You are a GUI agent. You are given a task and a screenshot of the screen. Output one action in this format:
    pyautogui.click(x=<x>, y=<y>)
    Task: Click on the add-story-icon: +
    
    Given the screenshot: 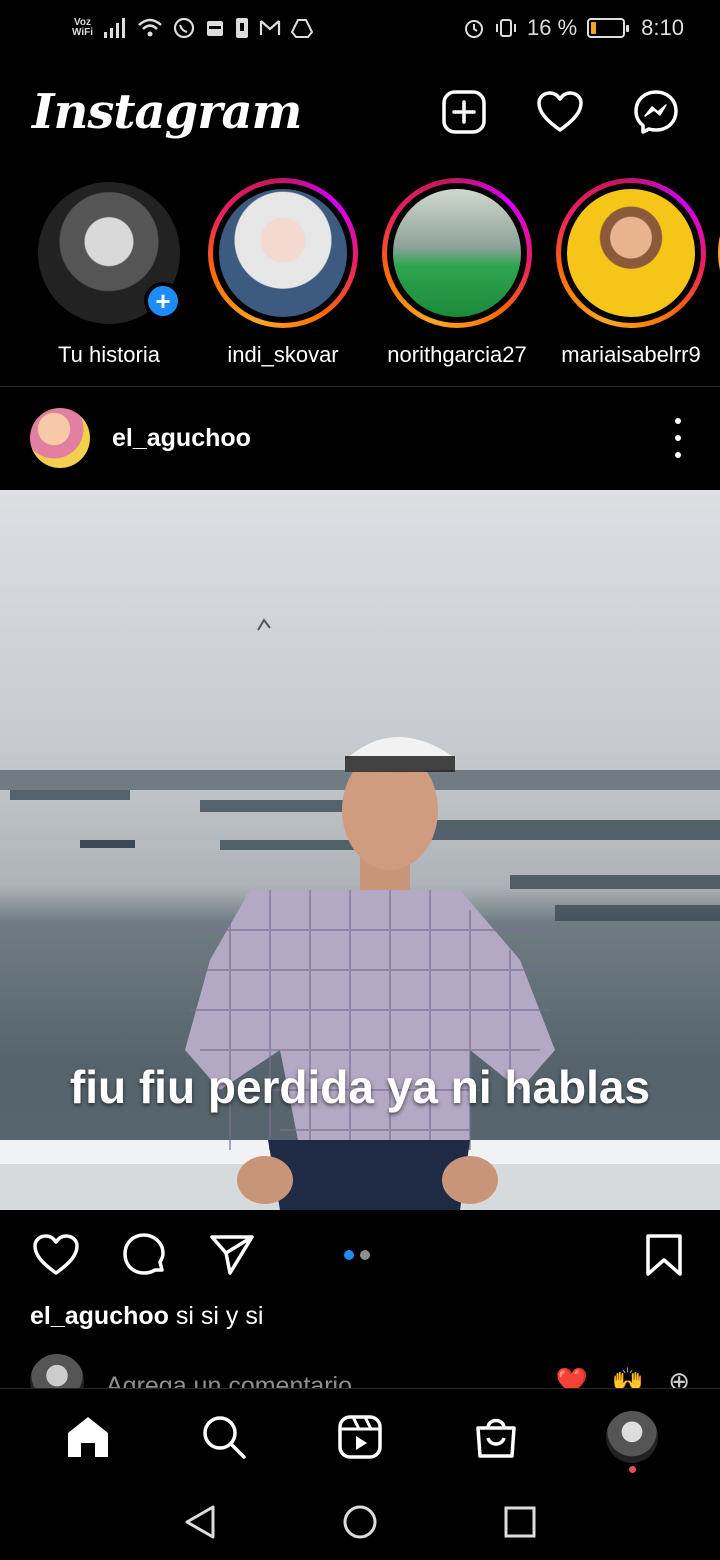 What is the action you would take?
    pyautogui.click(x=163, y=301)
    